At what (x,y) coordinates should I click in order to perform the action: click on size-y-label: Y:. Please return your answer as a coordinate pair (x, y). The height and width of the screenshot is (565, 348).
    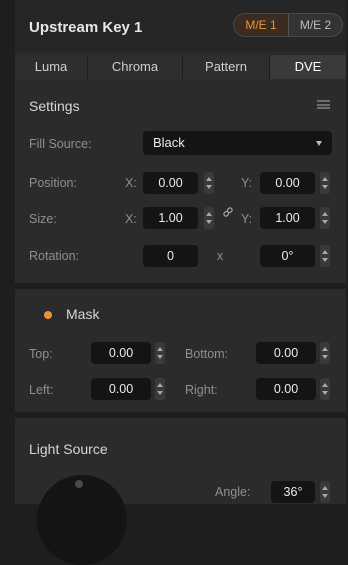
    Looking at the image, I should click on (247, 219).